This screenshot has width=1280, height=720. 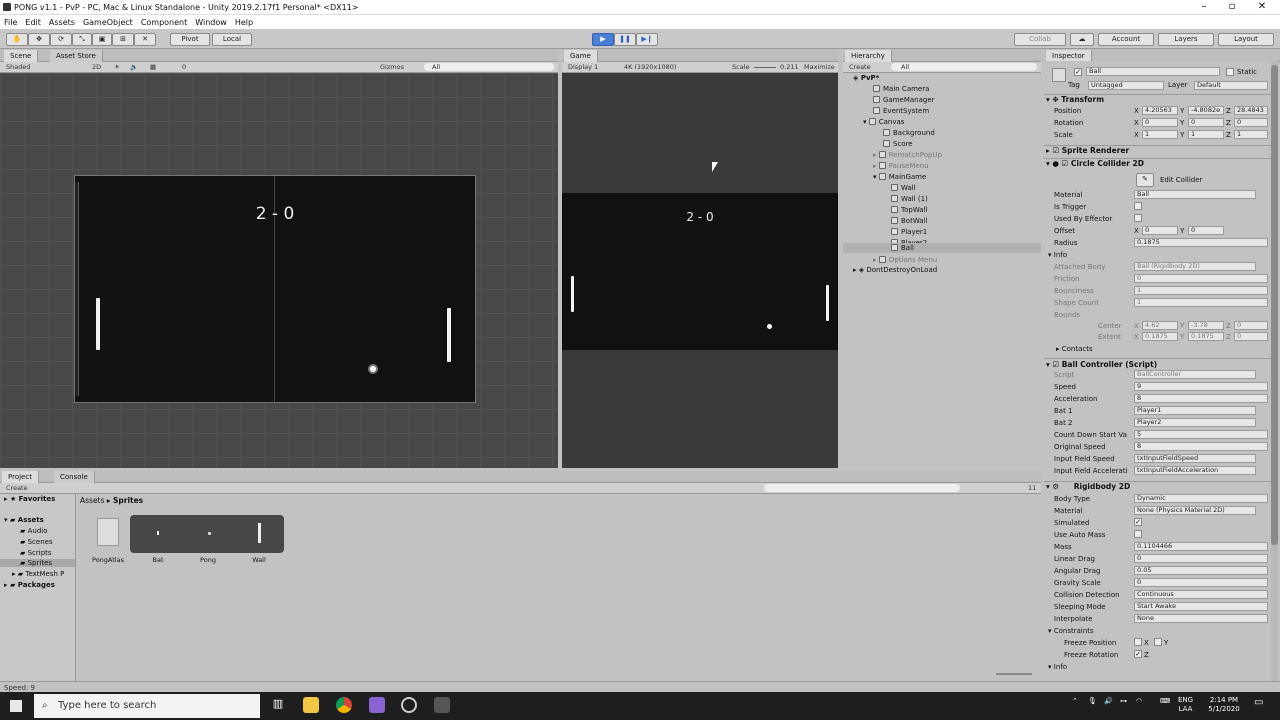 I want to click on cloud-icon: ☁, so click(x=1082, y=39).